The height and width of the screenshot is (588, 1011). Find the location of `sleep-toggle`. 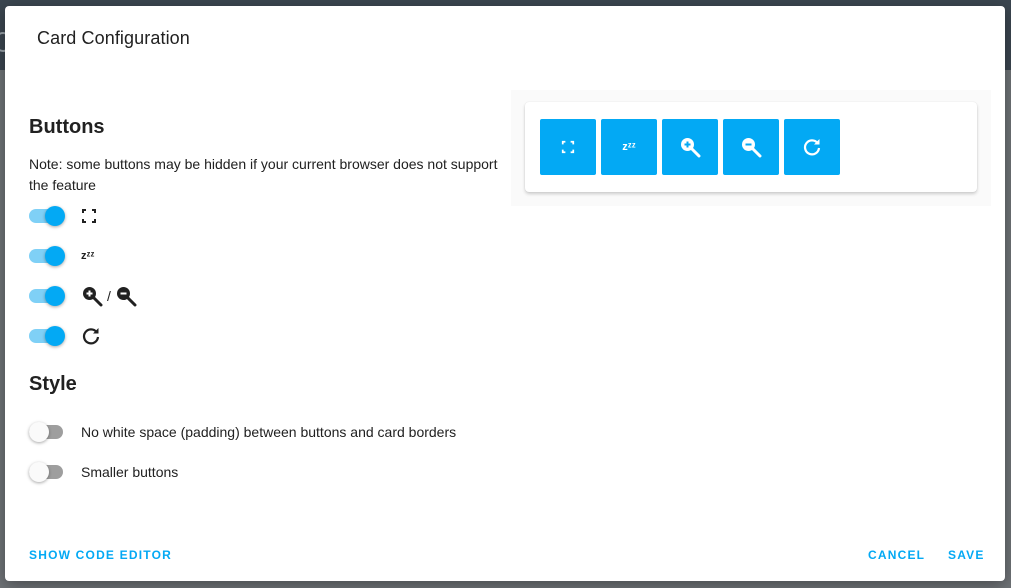

sleep-toggle is located at coordinates (47, 256).